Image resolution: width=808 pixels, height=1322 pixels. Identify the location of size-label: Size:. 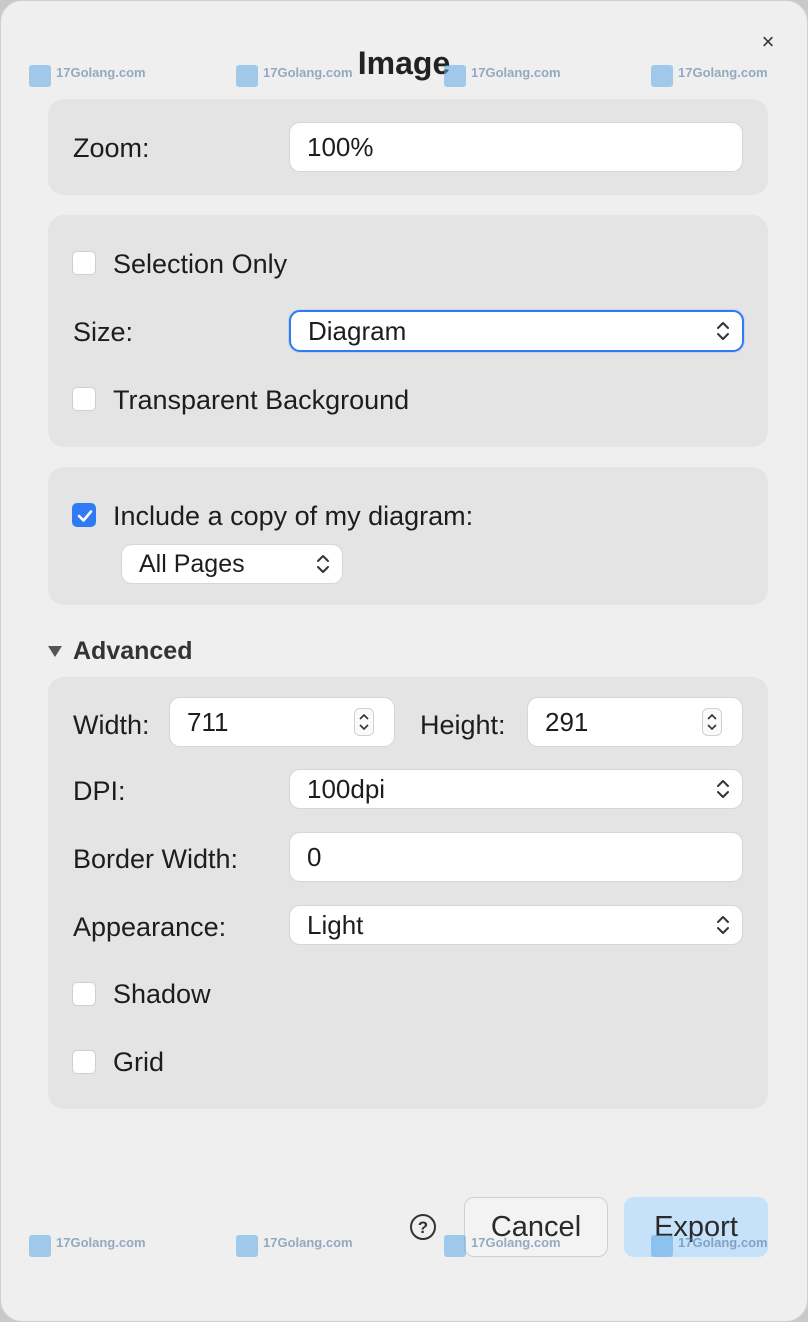
(103, 332).